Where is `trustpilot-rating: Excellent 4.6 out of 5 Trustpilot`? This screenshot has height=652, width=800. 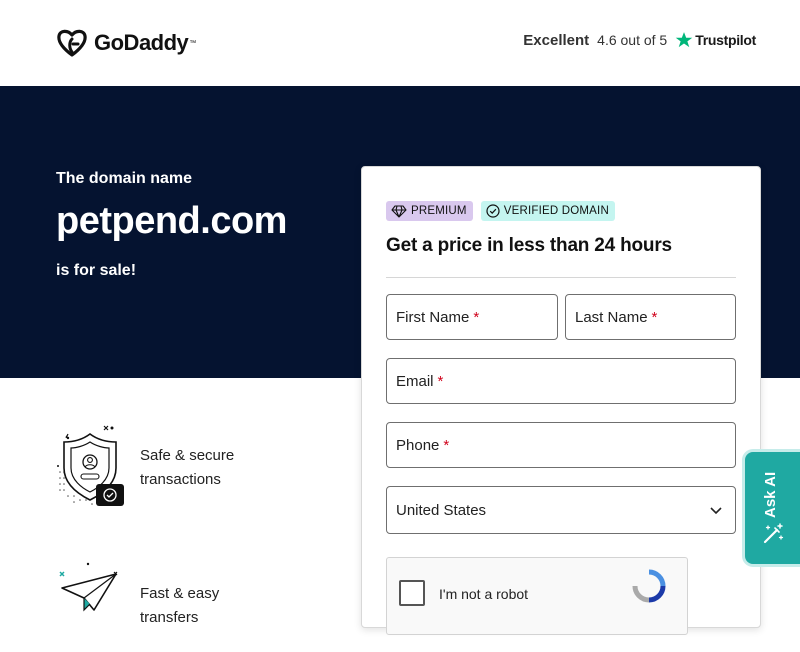
trustpilot-rating: Excellent 4.6 out of 5 Trustpilot is located at coordinates (639, 40).